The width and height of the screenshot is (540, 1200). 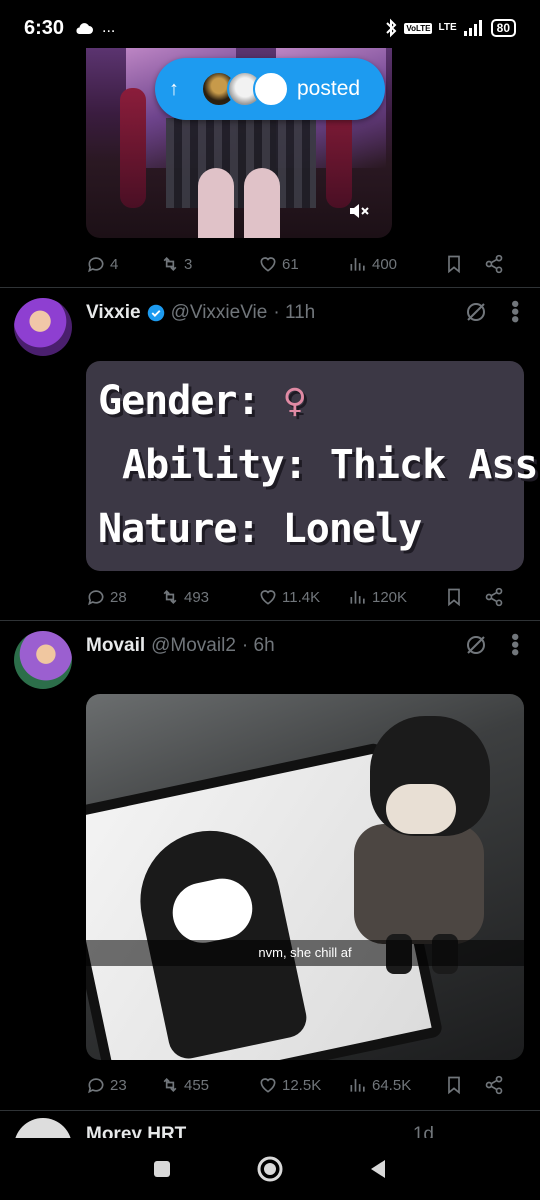 What do you see at coordinates (123, 264) in the screenshot?
I see `reply-button: 4` at bounding box center [123, 264].